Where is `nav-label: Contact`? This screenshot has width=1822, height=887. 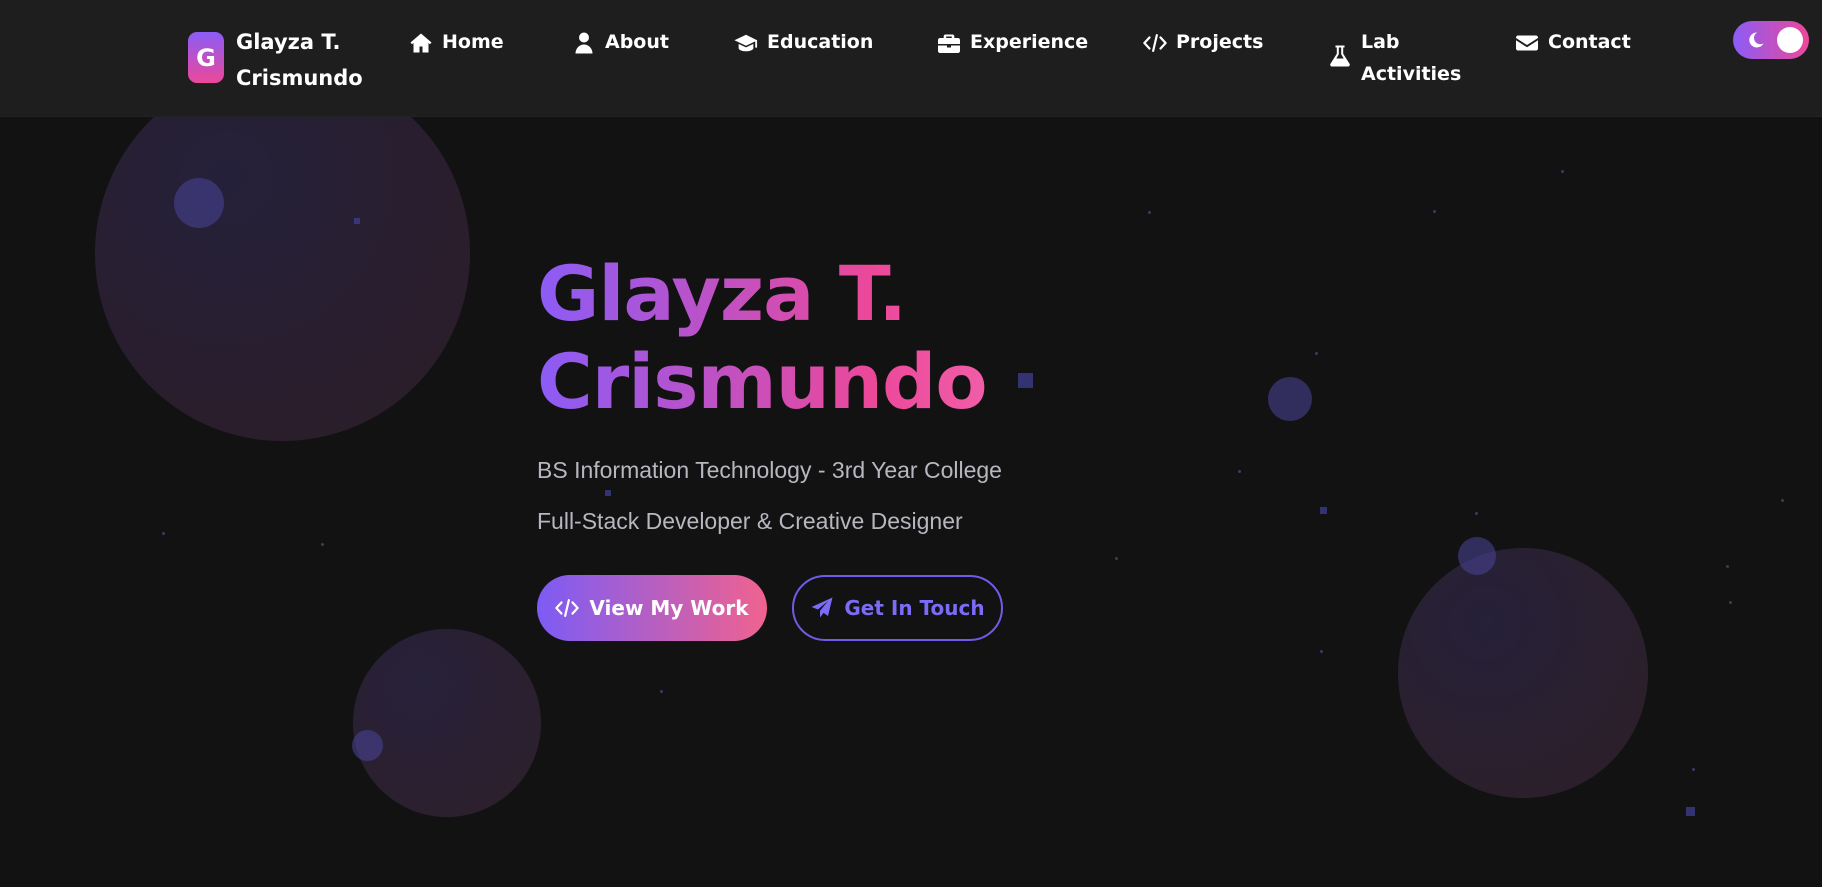
nav-label: Contact is located at coordinates (1589, 42).